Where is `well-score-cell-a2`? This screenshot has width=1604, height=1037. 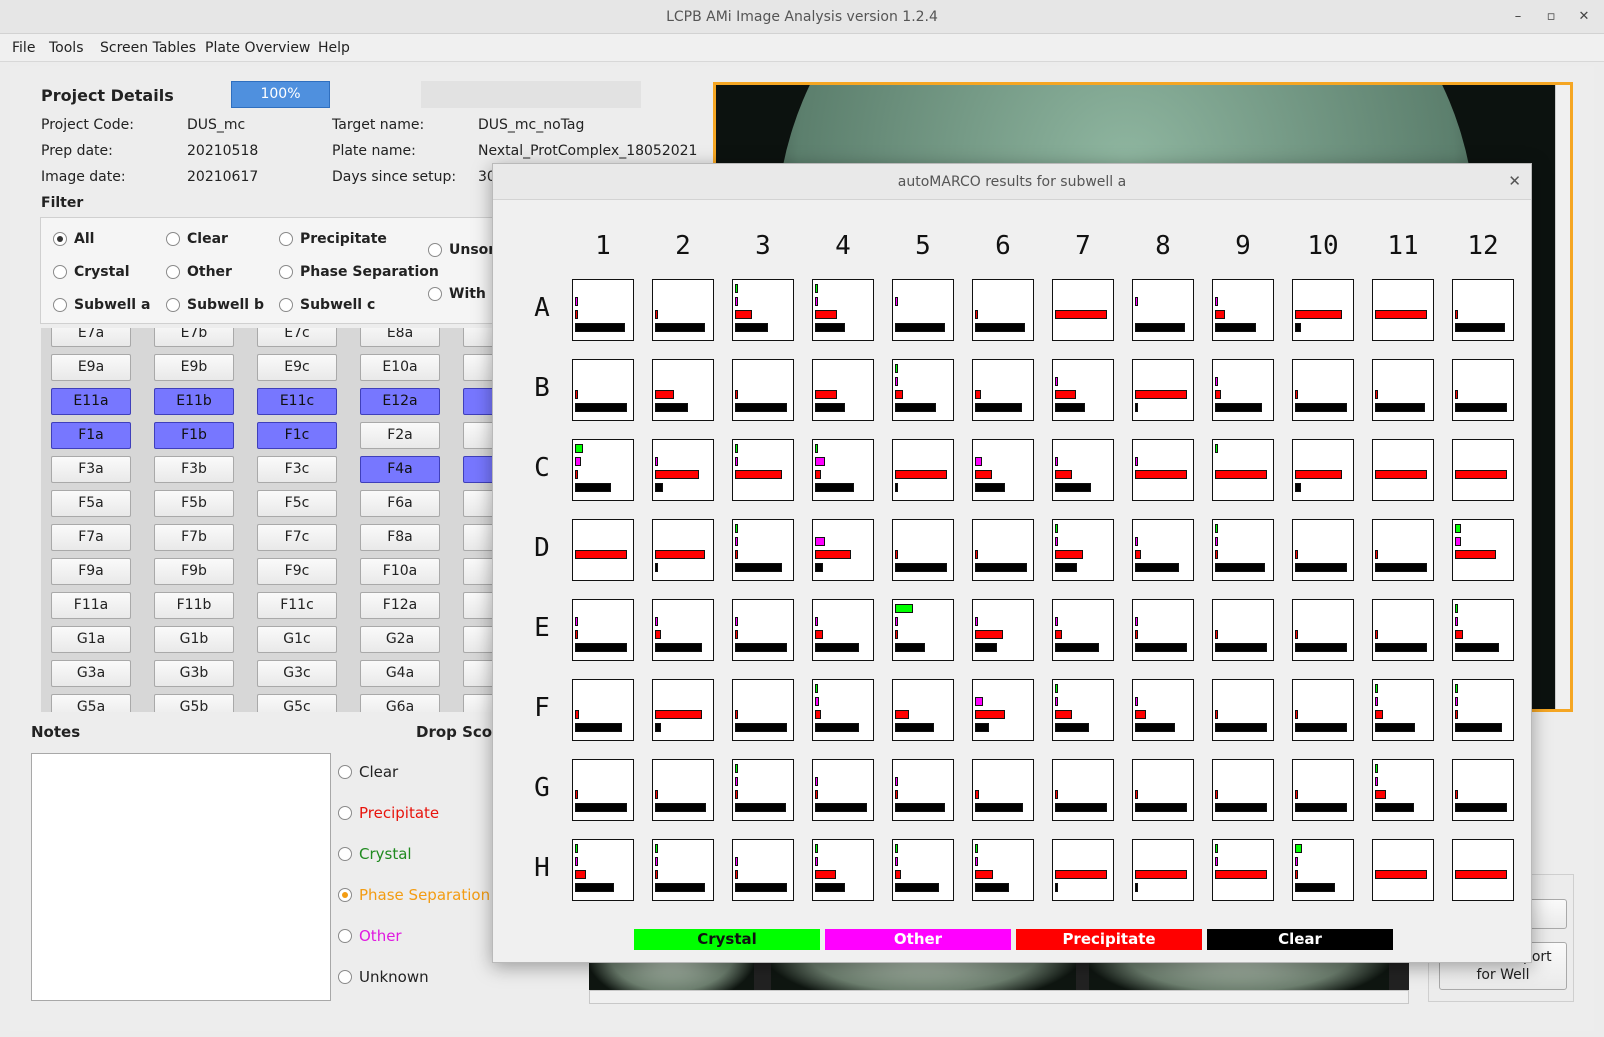 well-score-cell-a2 is located at coordinates (683, 310).